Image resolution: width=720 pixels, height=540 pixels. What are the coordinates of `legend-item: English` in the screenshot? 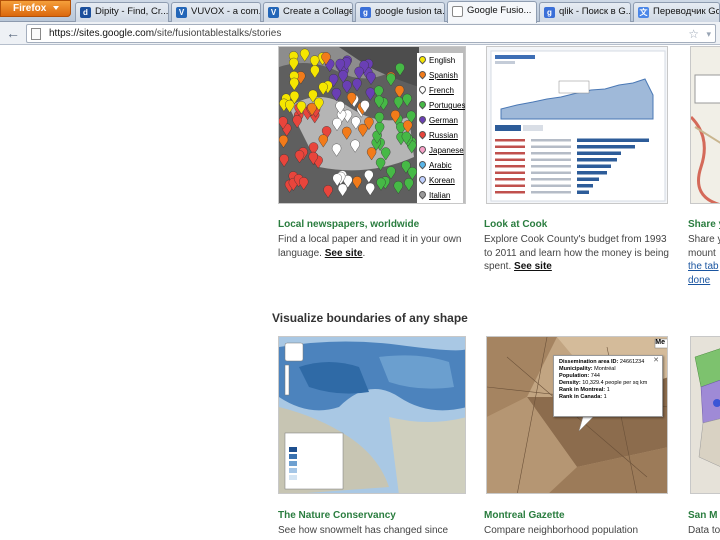 It's located at (440, 60).